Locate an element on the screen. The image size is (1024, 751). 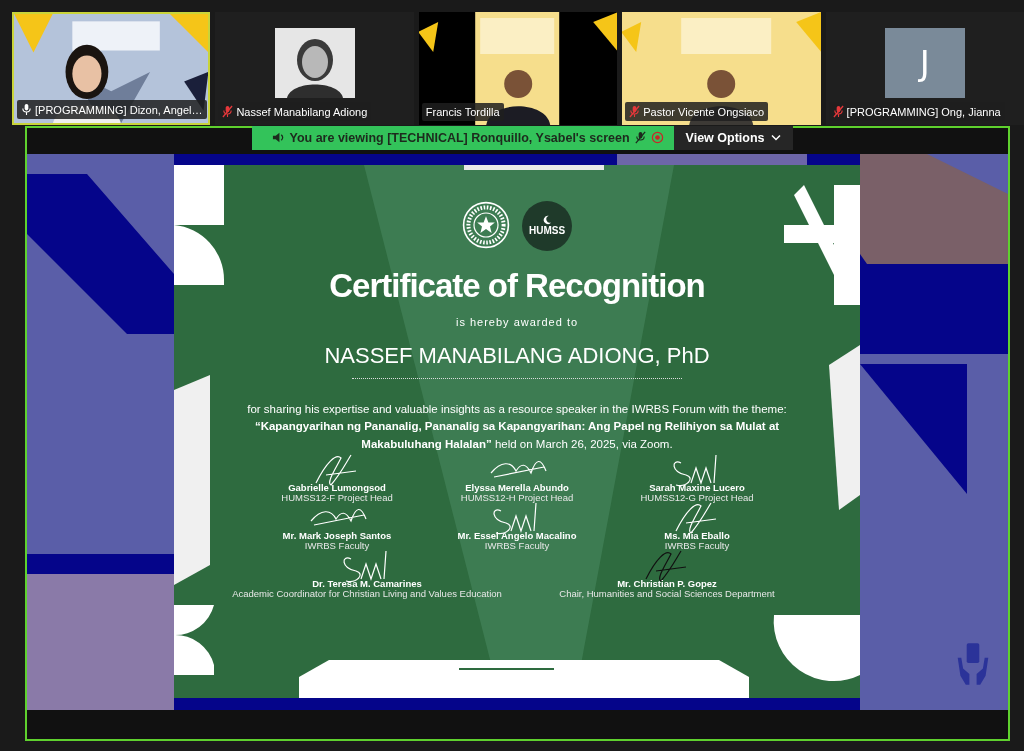
participant-name: Nassef Manabilang Adiong is located at coordinates (302, 111).